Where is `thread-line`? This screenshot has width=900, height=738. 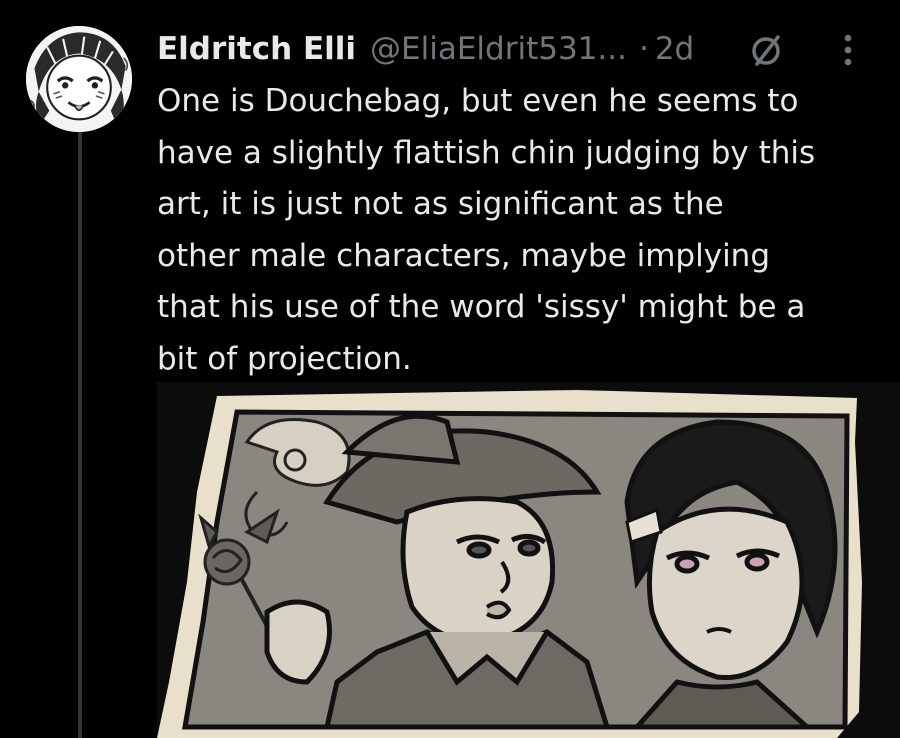 thread-line is located at coordinates (80, 433).